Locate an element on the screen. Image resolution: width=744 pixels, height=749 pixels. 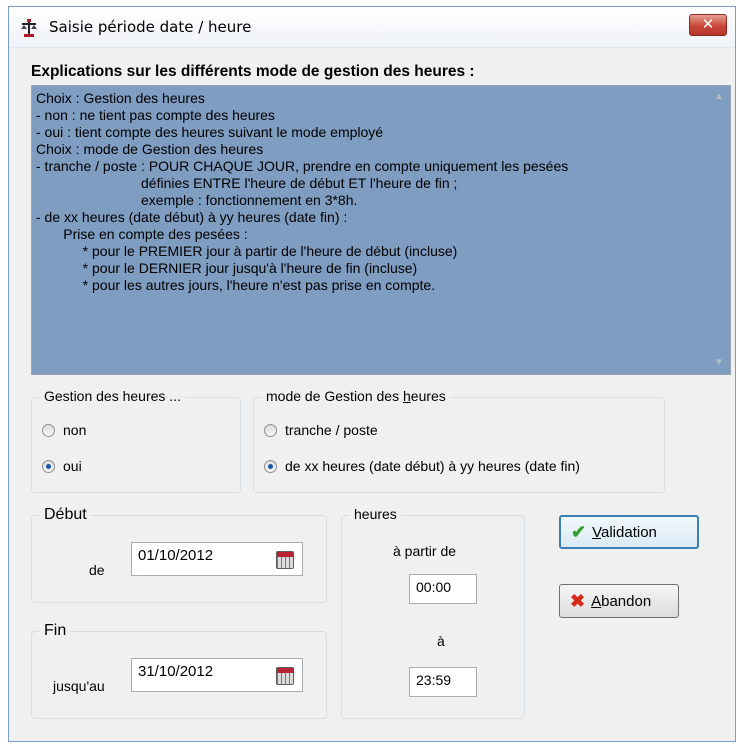
abandon-button: ✖ Abandon is located at coordinates (619, 601).